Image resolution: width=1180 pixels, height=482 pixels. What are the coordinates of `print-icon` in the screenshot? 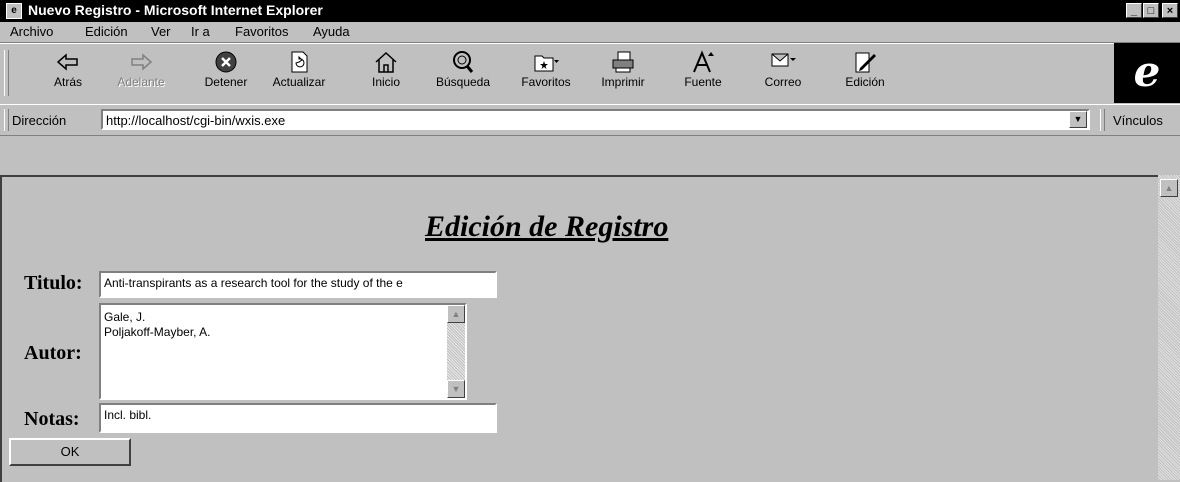 It's located at (623, 62).